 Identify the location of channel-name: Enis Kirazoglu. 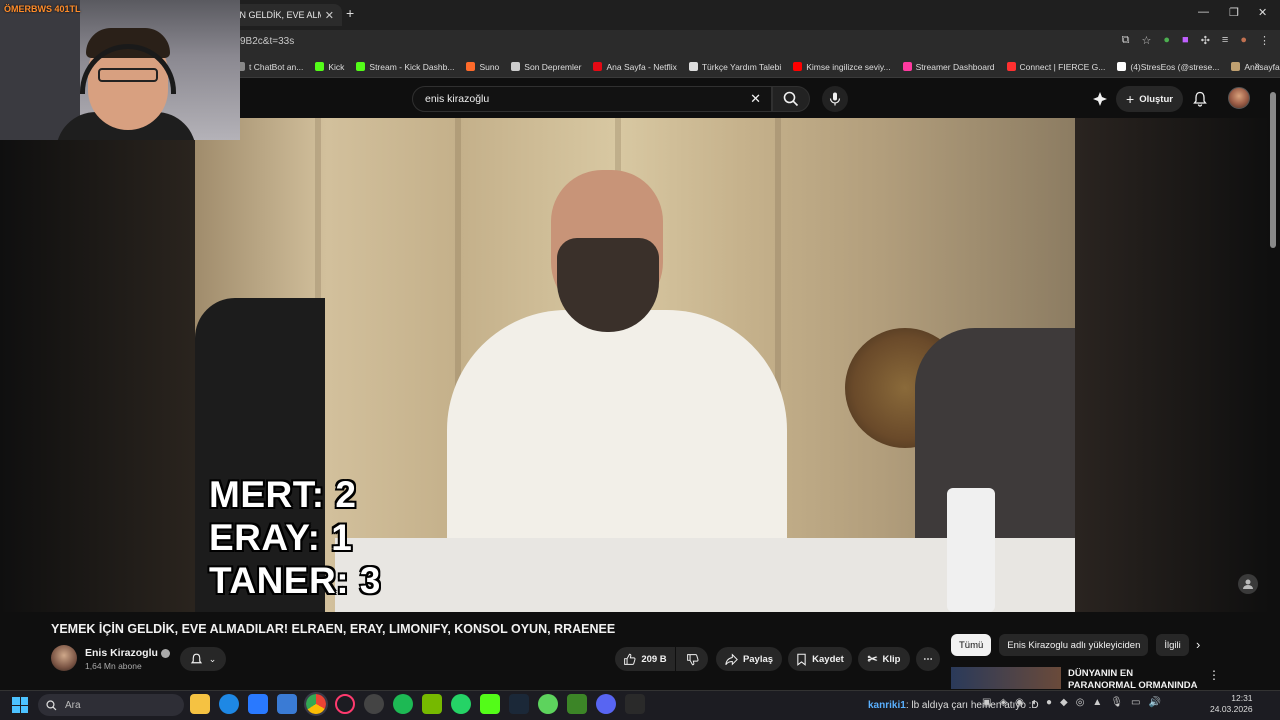
(127, 653).